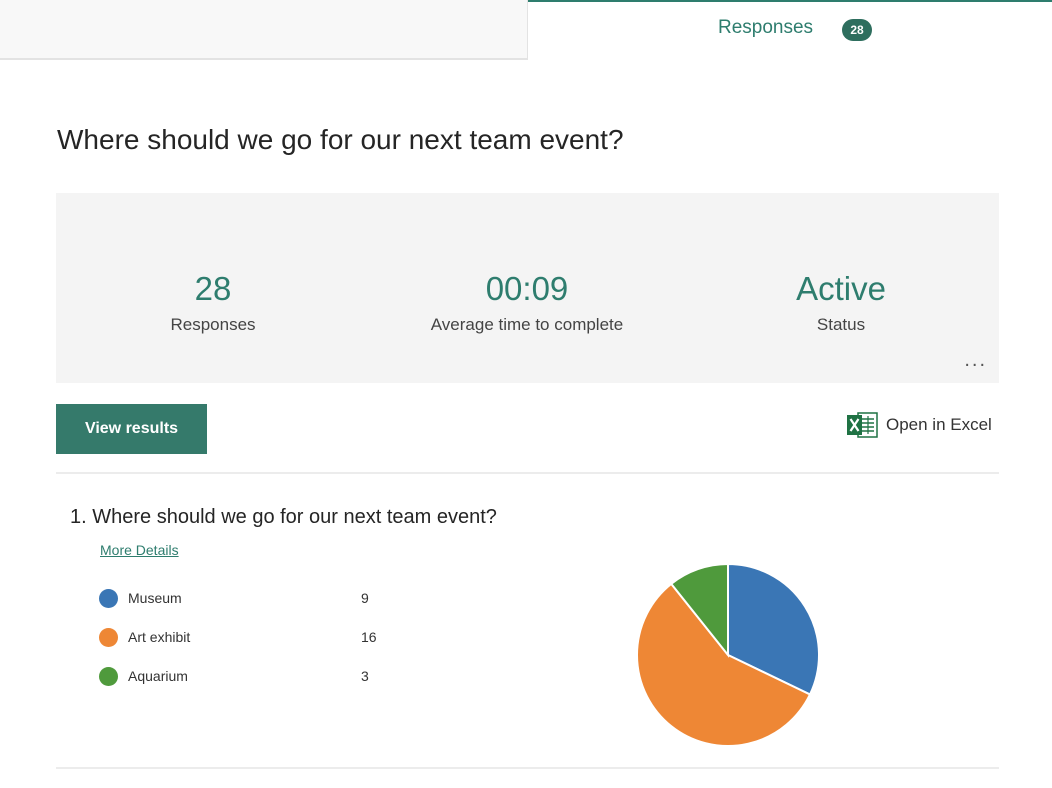  Describe the element at coordinates (213, 288) in the screenshot. I see `stat-responses-value: 28` at that location.